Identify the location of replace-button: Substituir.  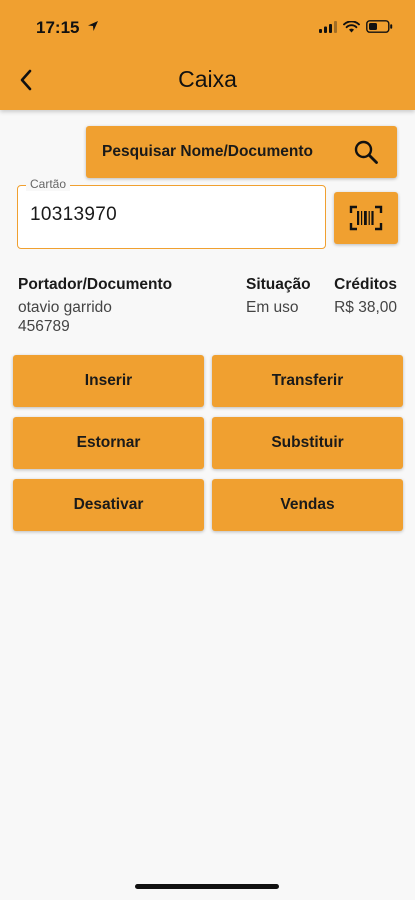
(307, 443).